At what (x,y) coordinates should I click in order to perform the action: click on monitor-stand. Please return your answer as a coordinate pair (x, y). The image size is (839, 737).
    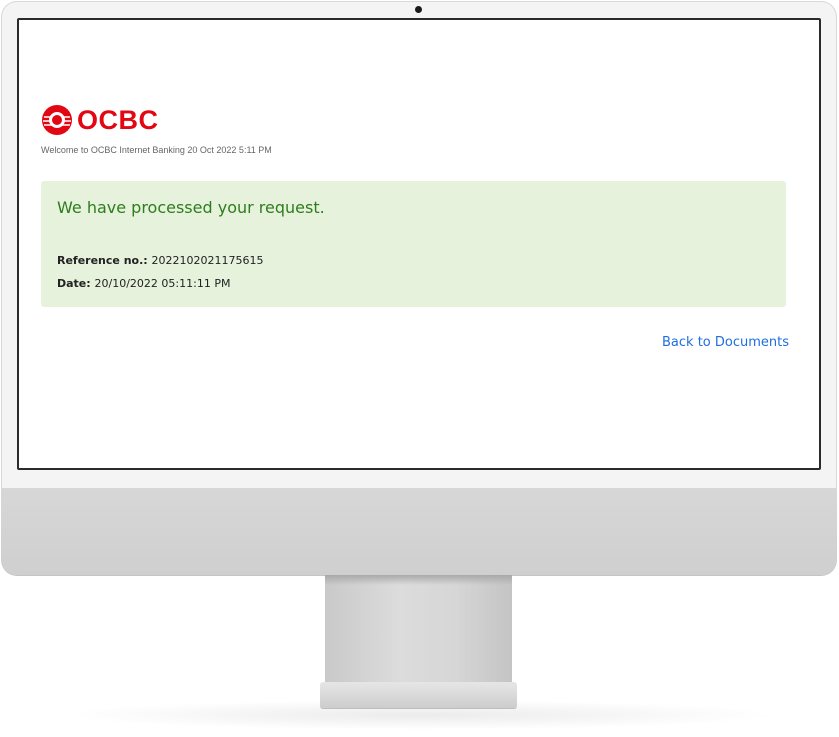
    Looking at the image, I should click on (418, 630).